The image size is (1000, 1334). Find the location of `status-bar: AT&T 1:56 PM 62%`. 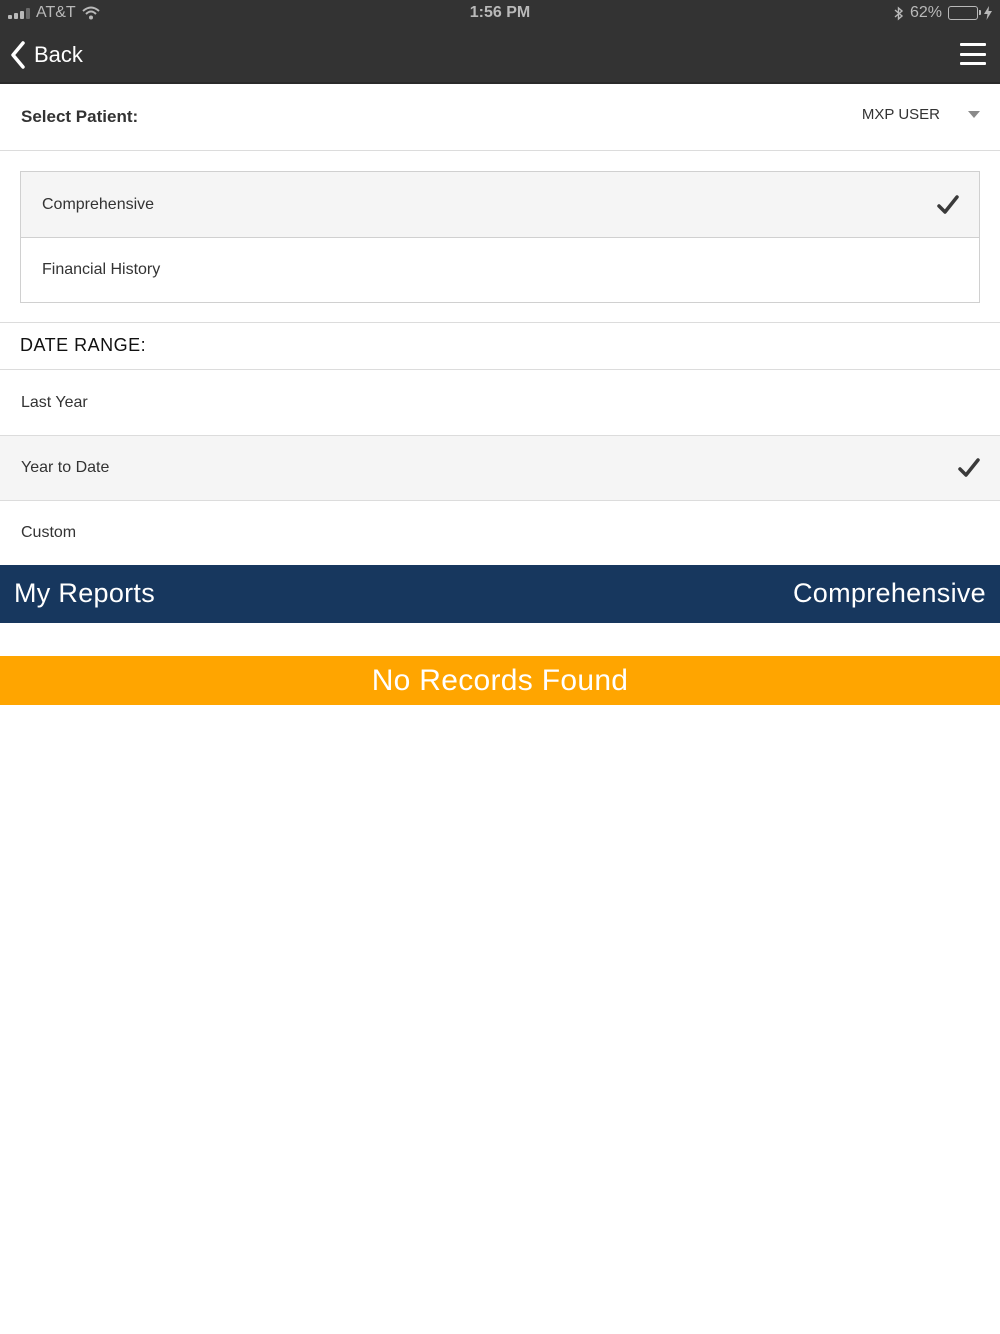

status-bar: AT&T 1:56 PM 62% is located at coordinates (500, 14).